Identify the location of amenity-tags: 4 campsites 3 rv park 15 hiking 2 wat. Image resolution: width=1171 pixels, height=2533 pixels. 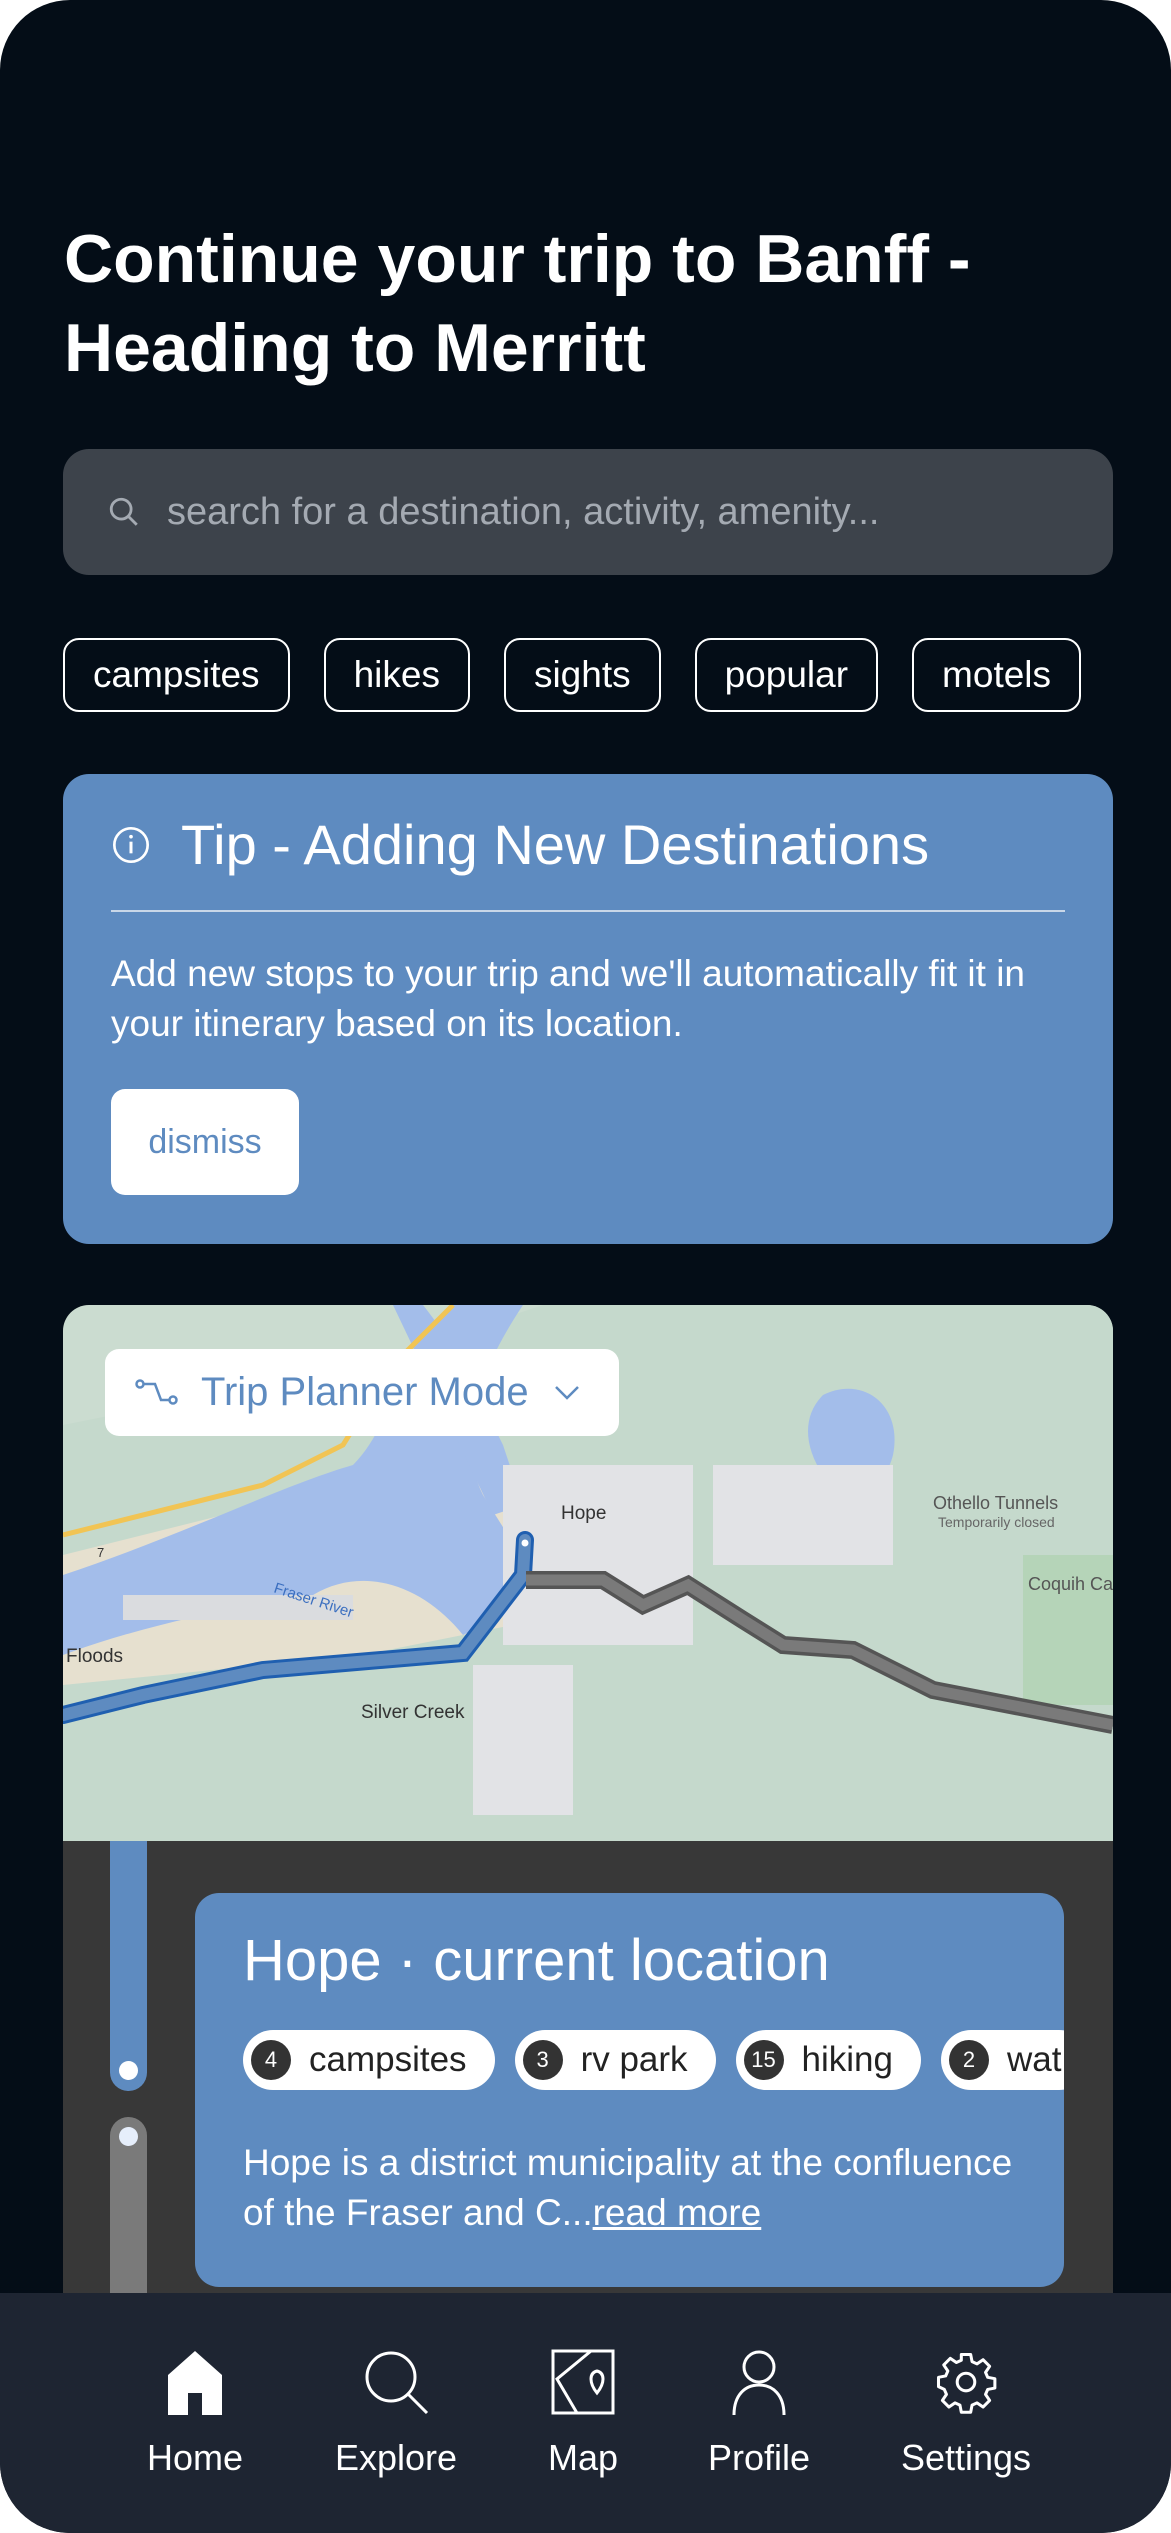
(653, 2060).